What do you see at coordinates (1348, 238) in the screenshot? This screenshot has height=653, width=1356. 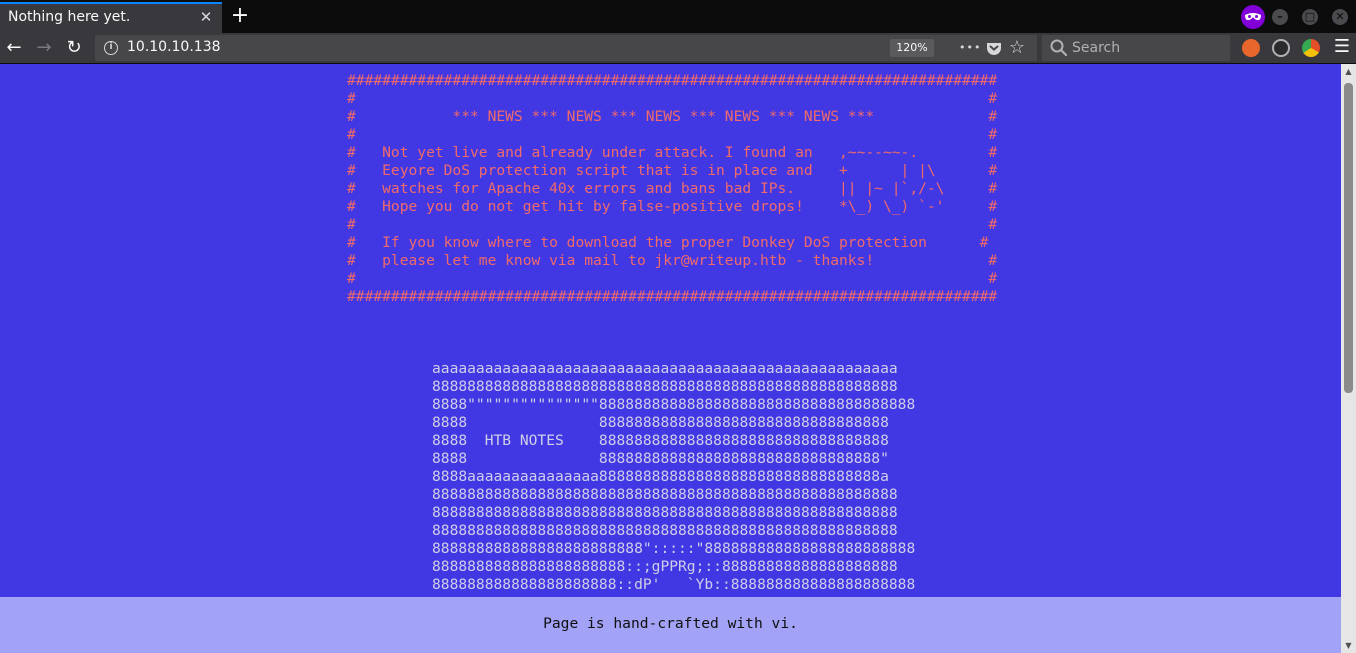 I see `scrollbar-thumb` at bounding box center [1348, 238].